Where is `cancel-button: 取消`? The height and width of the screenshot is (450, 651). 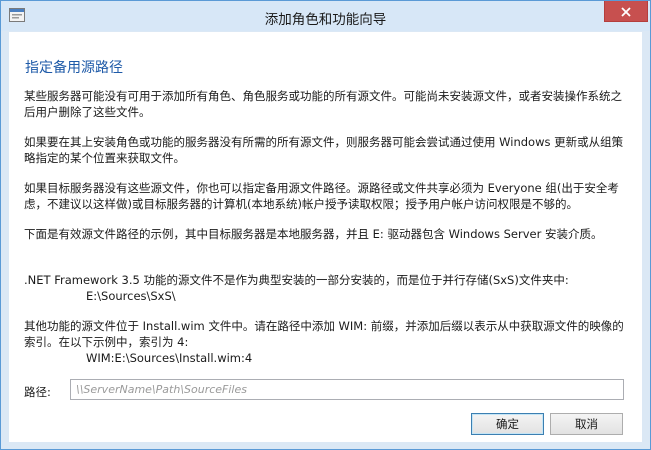
cancel-button: 取消 is located at coordinates (586, 424).